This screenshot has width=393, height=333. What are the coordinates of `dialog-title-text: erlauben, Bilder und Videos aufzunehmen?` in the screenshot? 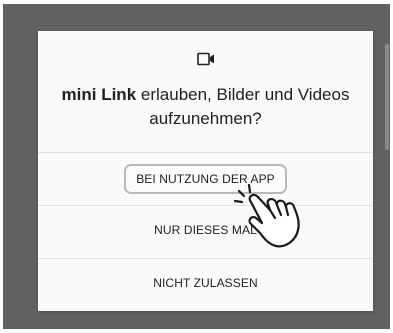 It's located at (245, 106).